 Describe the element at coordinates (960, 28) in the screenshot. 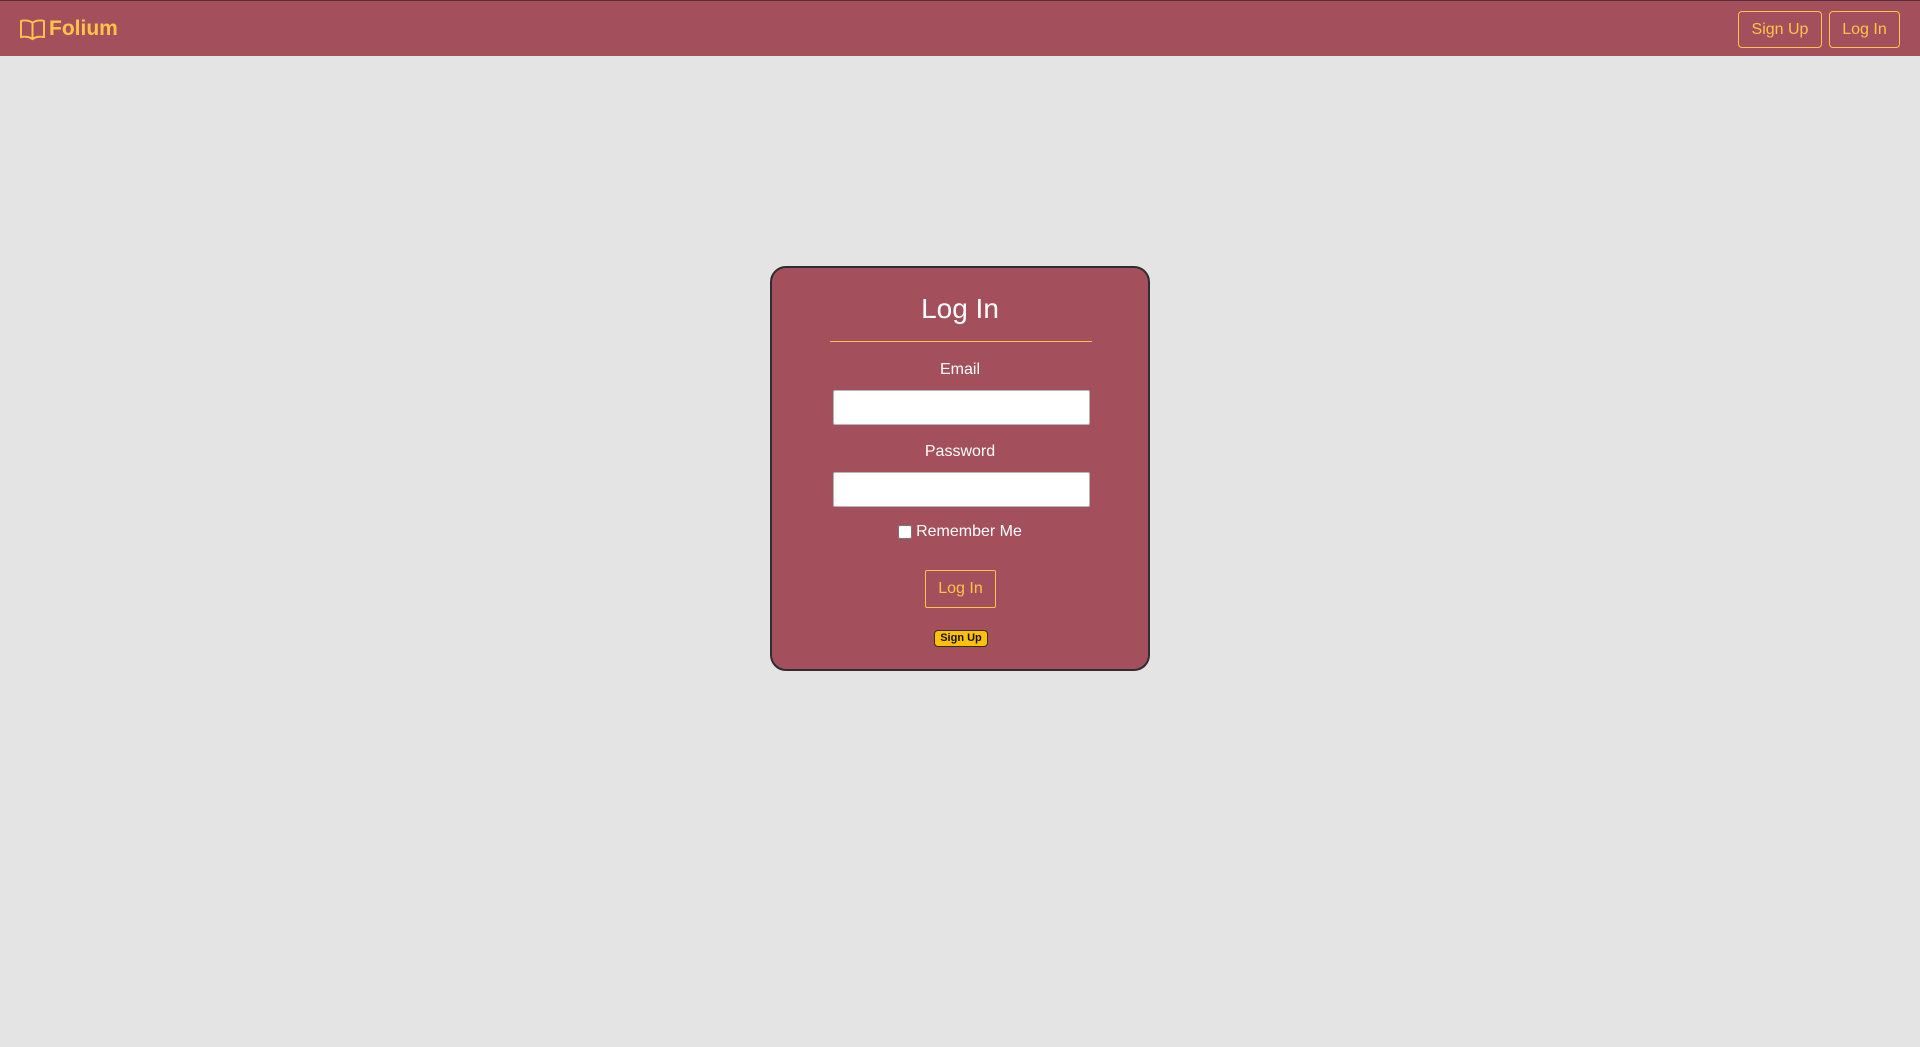

I see `top-navbar: Folium Sign Up Log In` at that location.